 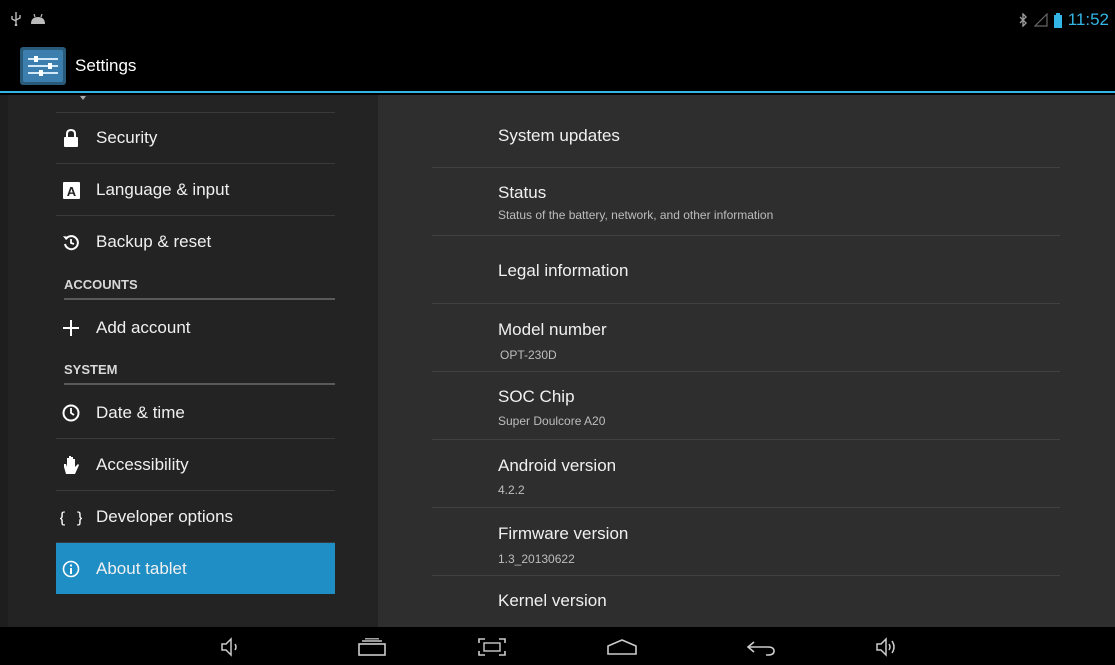 What do you see at coordinates (71, 138) in the screenshot?
I see `lock-icon` at bounding box center [71, 138].